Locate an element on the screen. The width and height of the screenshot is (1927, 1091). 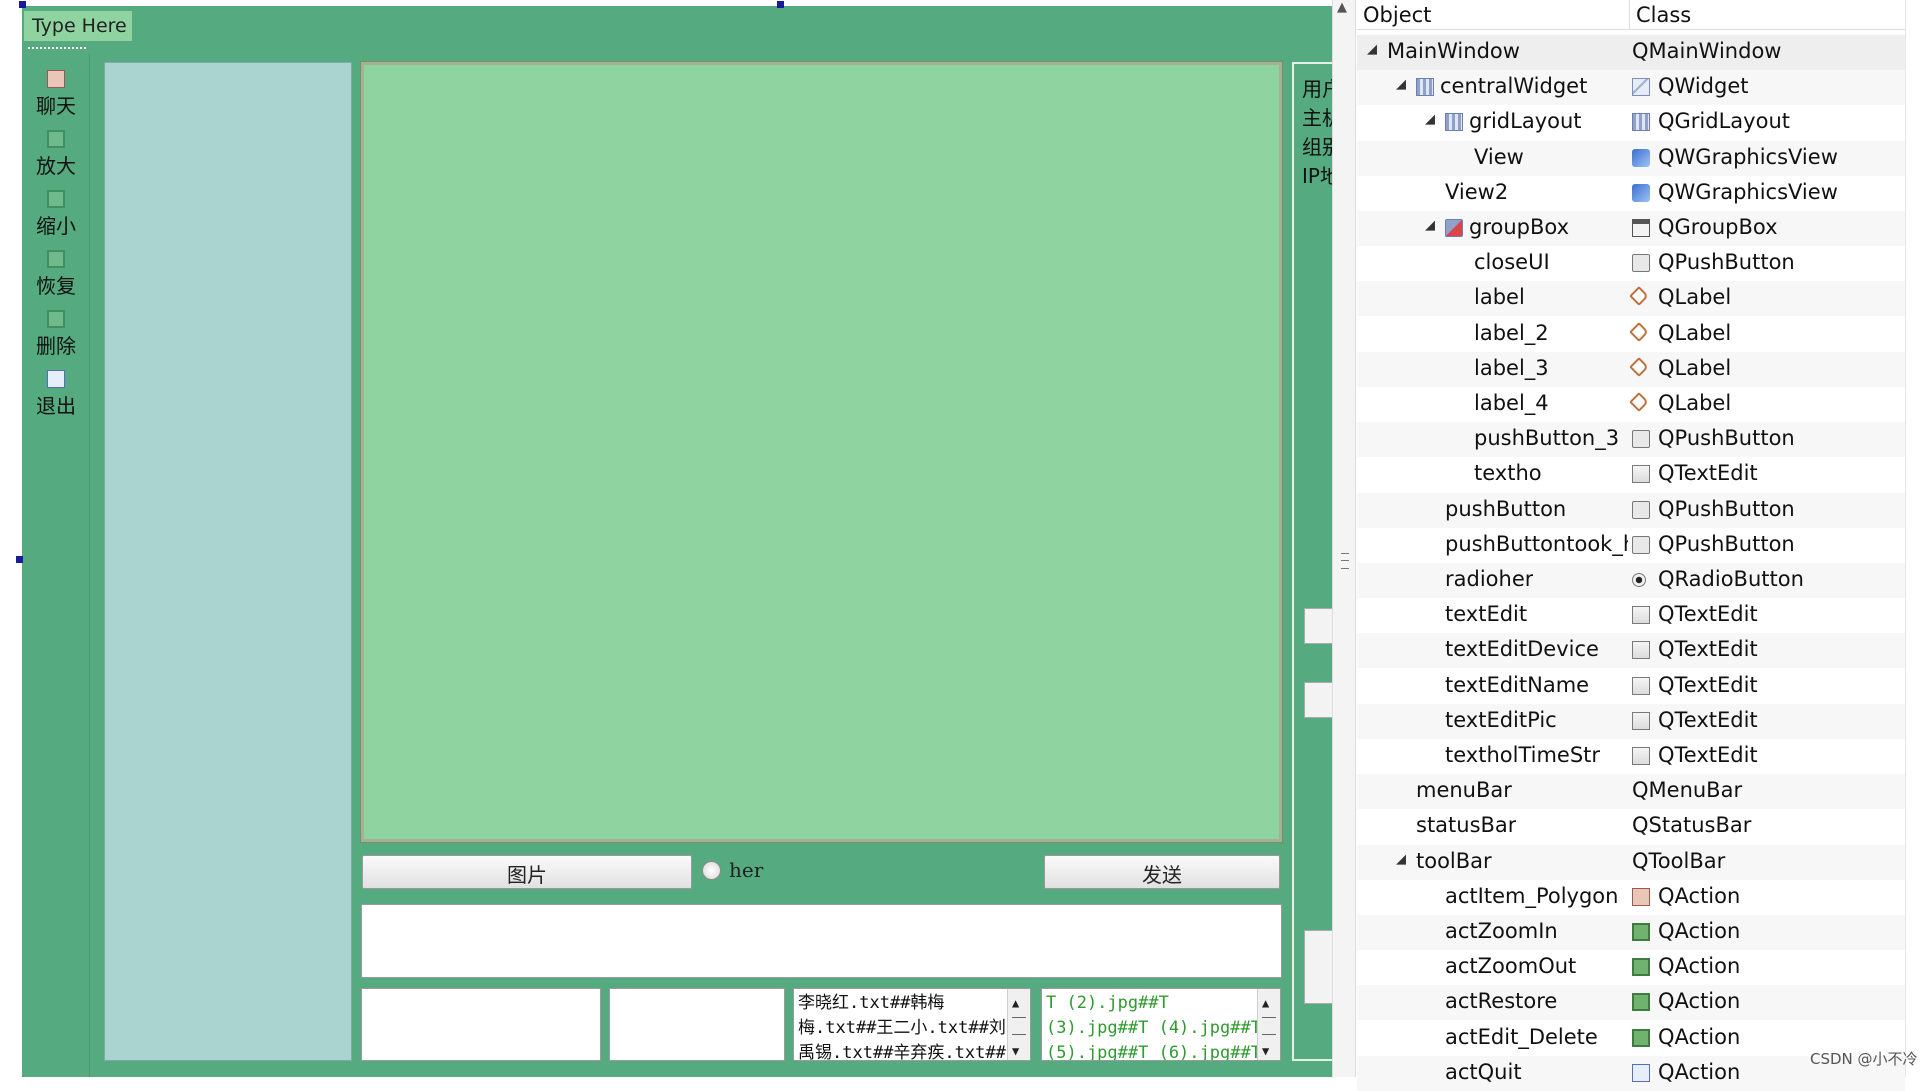
class-name: QWidget is located at coordinates (1703, 86).